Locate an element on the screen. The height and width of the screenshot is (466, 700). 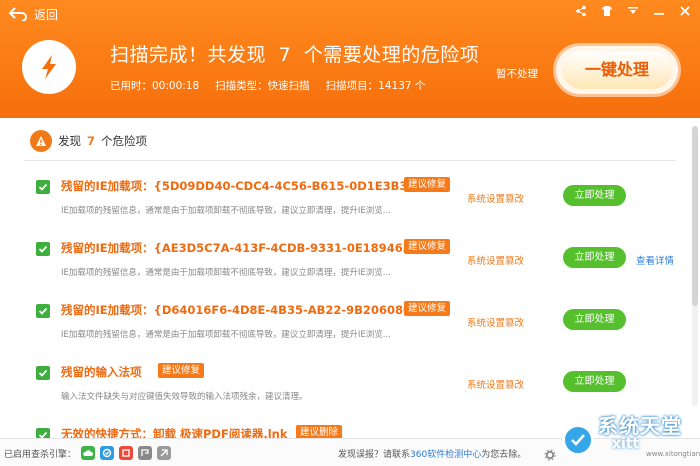
close-icon is located at coordinates (685, 11).